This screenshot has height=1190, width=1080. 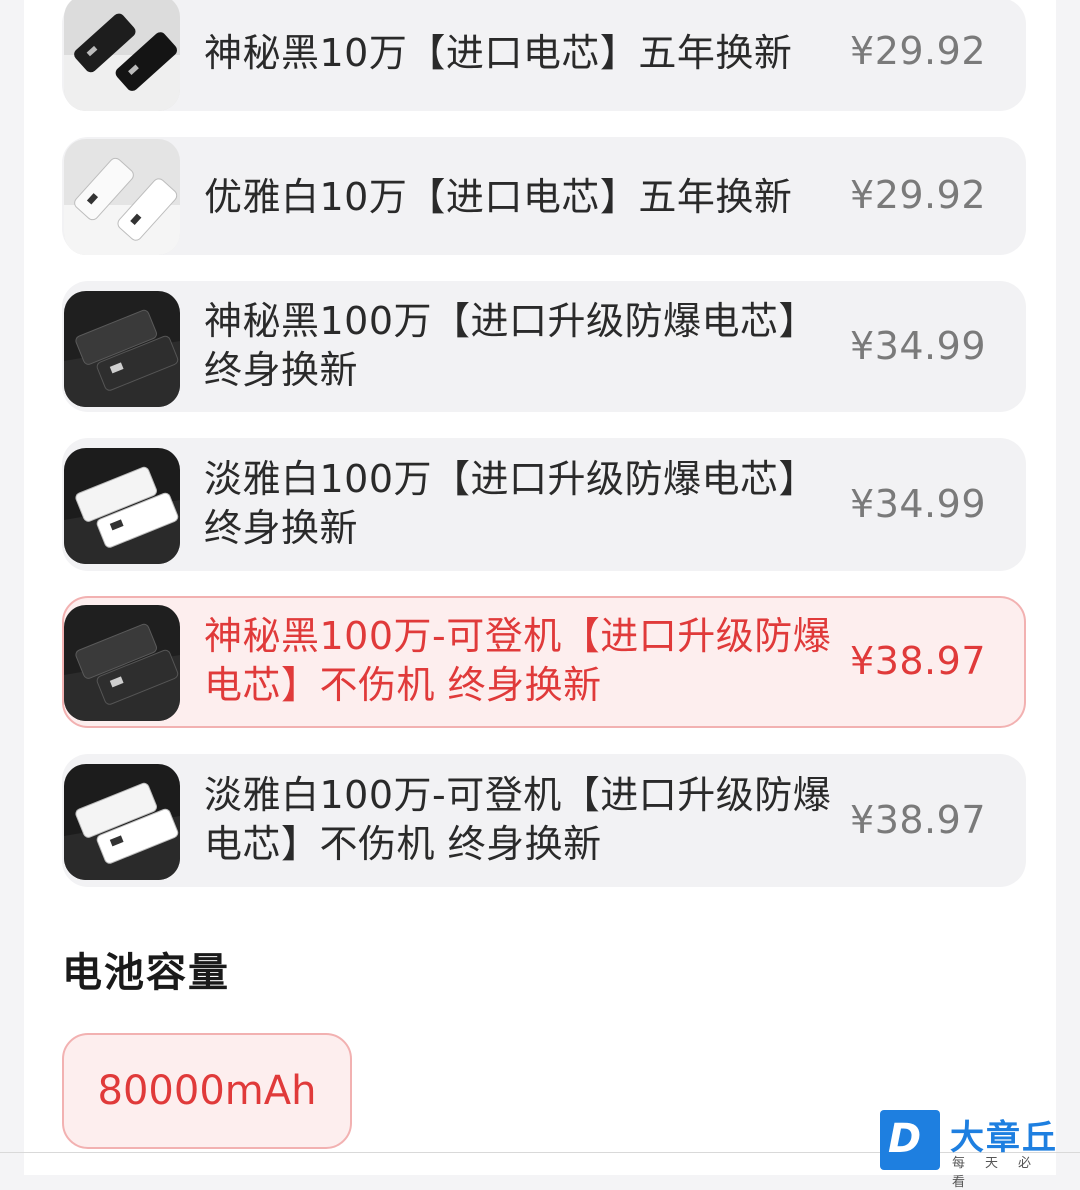 What do you see at coordinates (511, 345) in the screenshot?
I see `variant-name: 神秘黑100万【进口升级防爆电芯】终身换新` at bounding box center [511, 345].